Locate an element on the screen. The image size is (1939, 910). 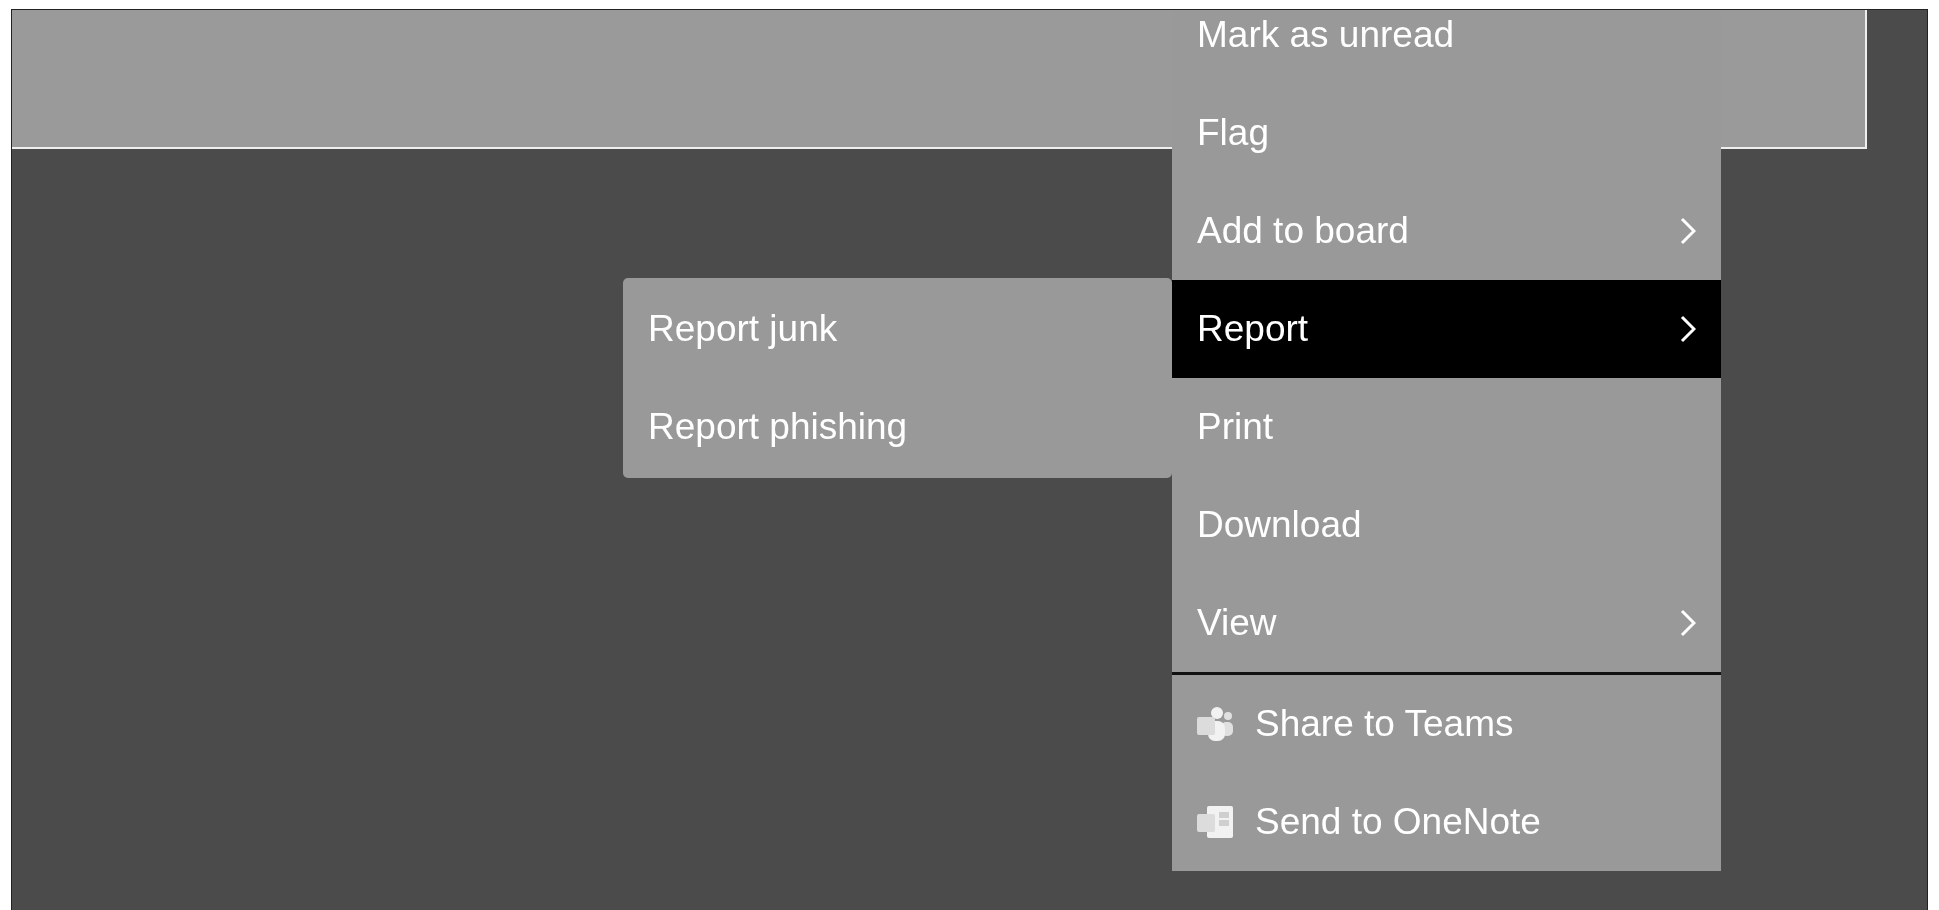
submenu-item: Report junk is located at coordinates (897, 329).